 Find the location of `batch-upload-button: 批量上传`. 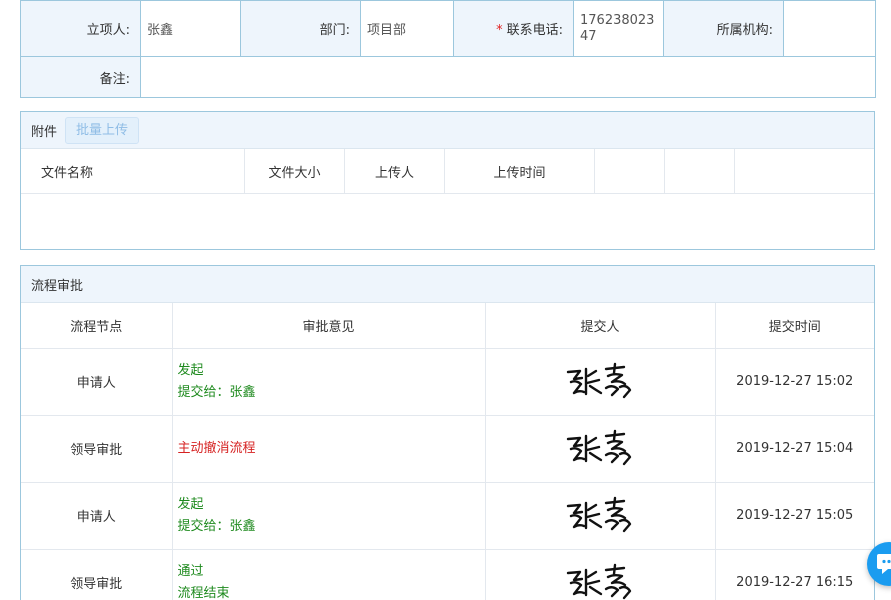

batch-upload-button: 批量上传 is located at coordinates (102, 130).